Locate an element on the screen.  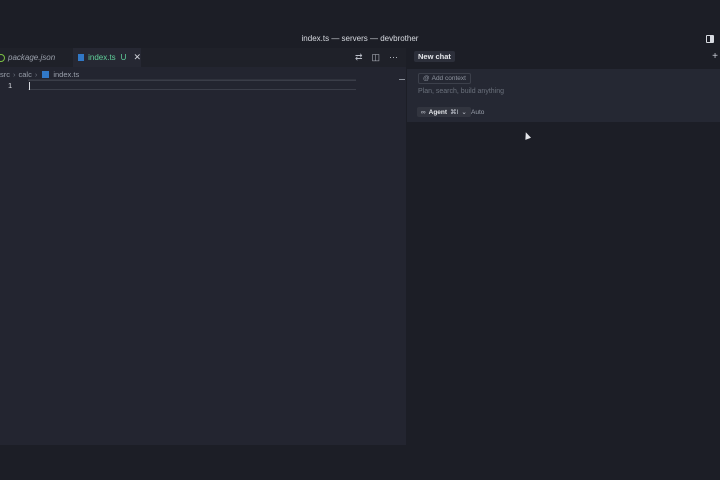
breadcrumb-item-src: src is located at coordinates (5, 74).